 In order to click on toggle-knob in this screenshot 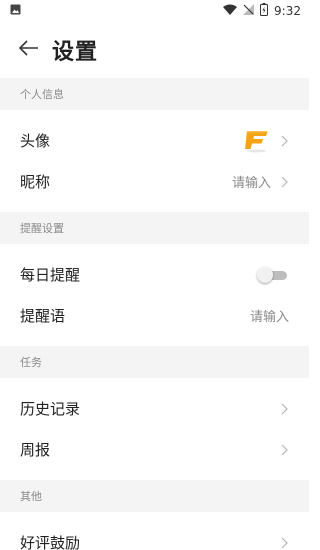, I will do `click(265, 274)`.